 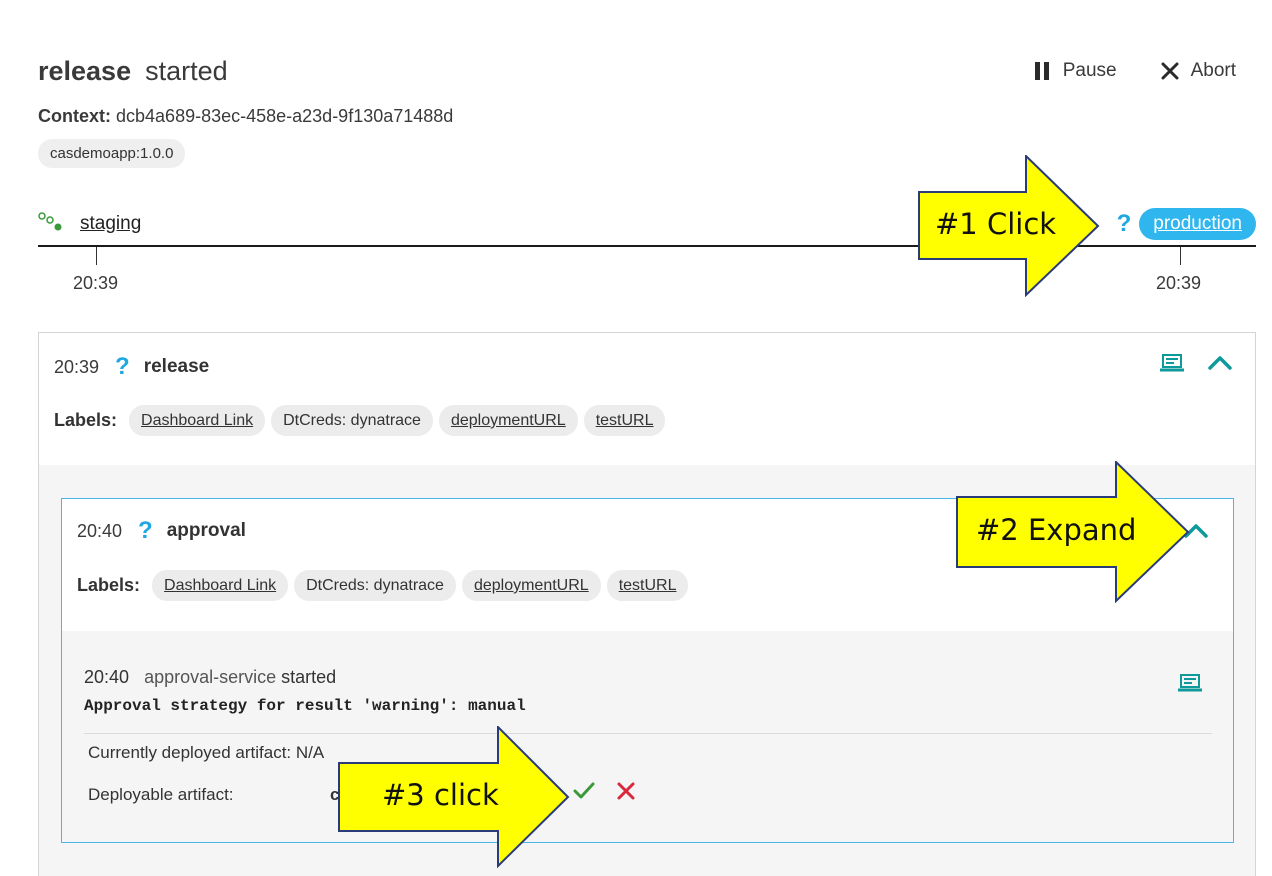 What do you see at coordinates (1134, 71) in the screenshot?
I see `header-actions: Pause Abort` at bounding box center [1134, 71].